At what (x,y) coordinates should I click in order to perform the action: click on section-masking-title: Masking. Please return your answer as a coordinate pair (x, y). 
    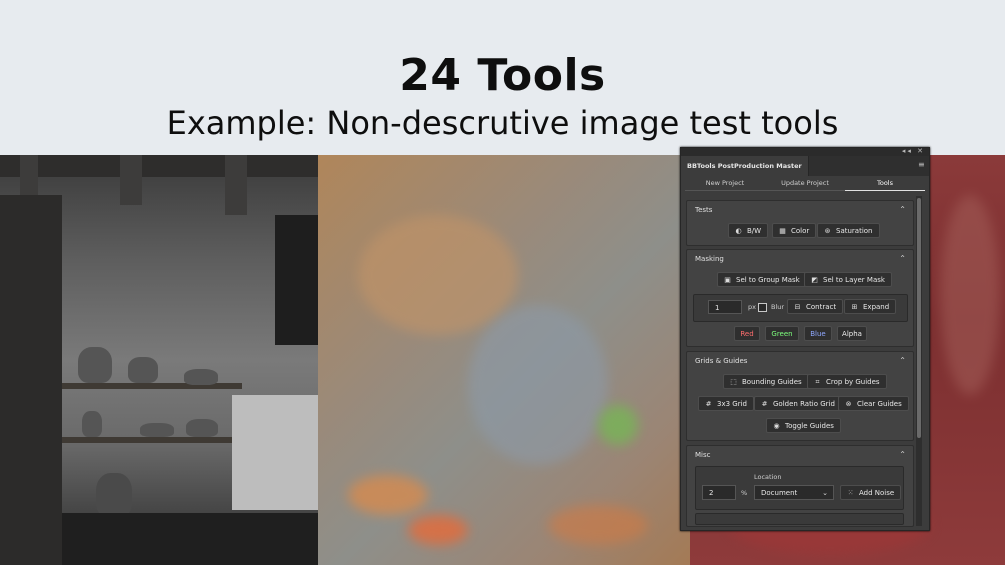
    Looking at the image, I should click on (709, 259).